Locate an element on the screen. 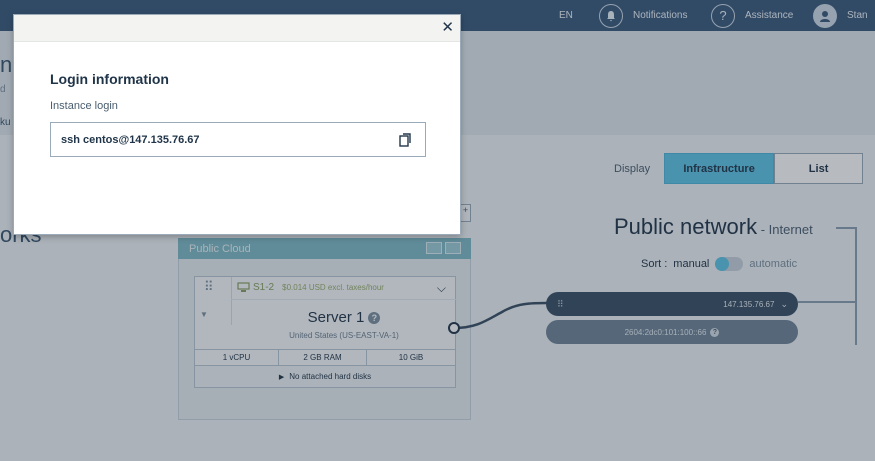  dialog-title: Login information is located at coordinates (109, 79).